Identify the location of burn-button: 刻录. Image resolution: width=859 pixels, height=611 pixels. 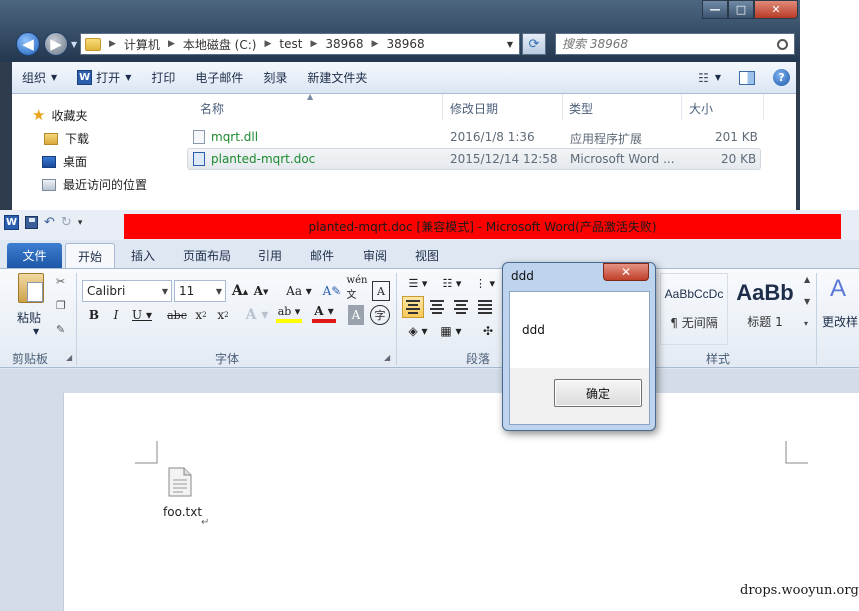
(275, 77).